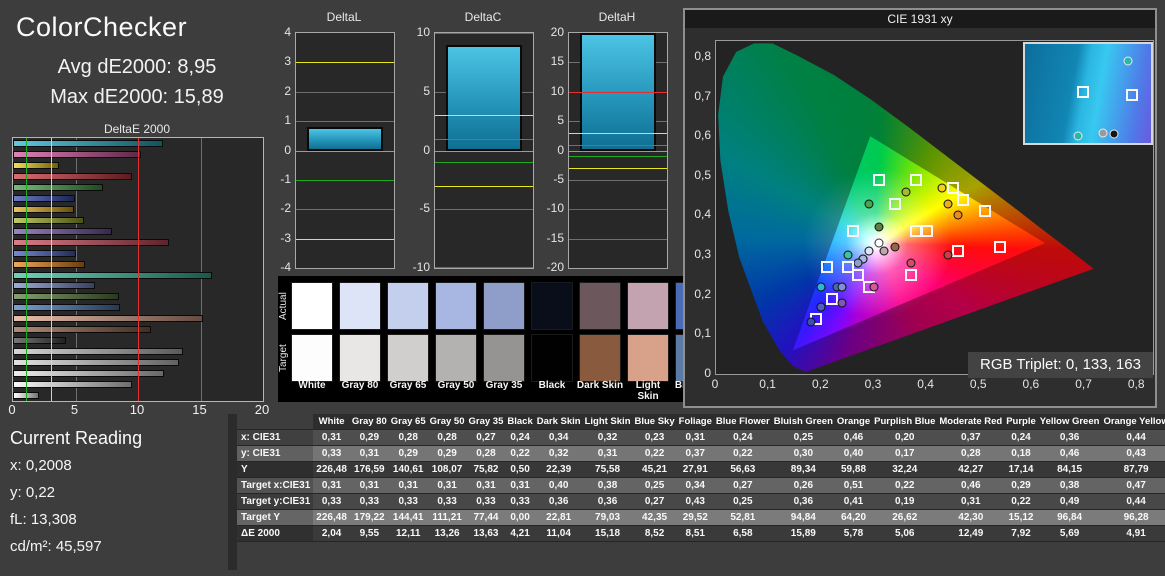 The width and height of the screenshot is (1165, 576). I want to click on column-header: Yellow Green, so click(1069, 422).